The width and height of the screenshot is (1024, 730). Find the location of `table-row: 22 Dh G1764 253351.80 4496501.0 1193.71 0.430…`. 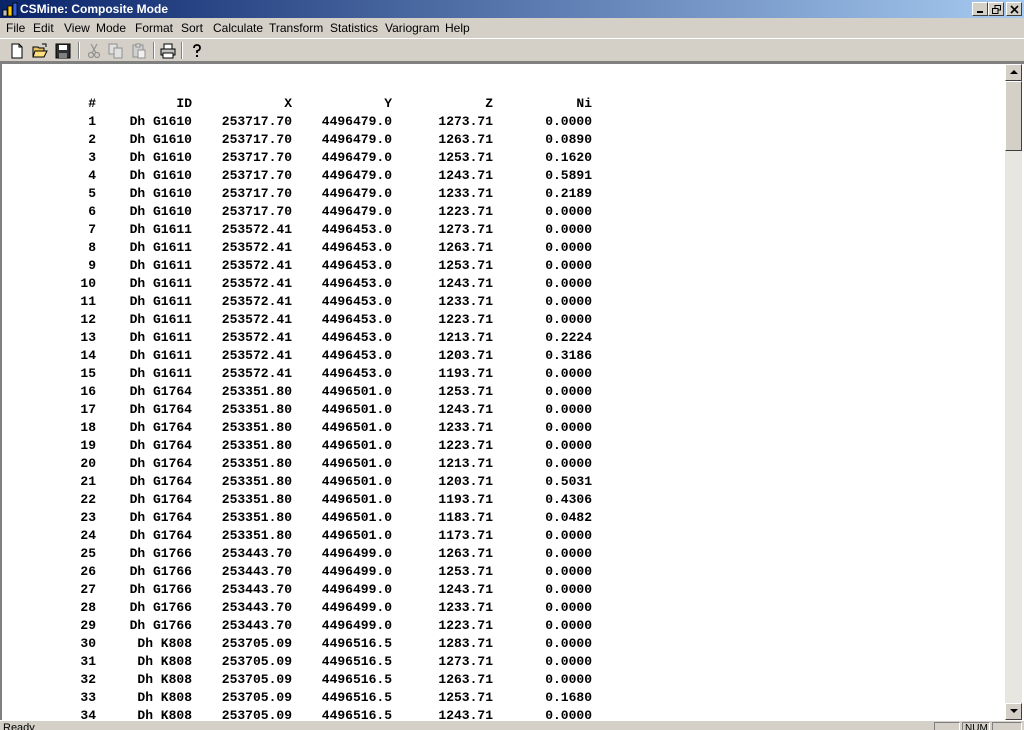

table-row: 22 Dh G1764 253351.80 4496501.0 1193.71 0.430… is located at coordinates (312, 500).